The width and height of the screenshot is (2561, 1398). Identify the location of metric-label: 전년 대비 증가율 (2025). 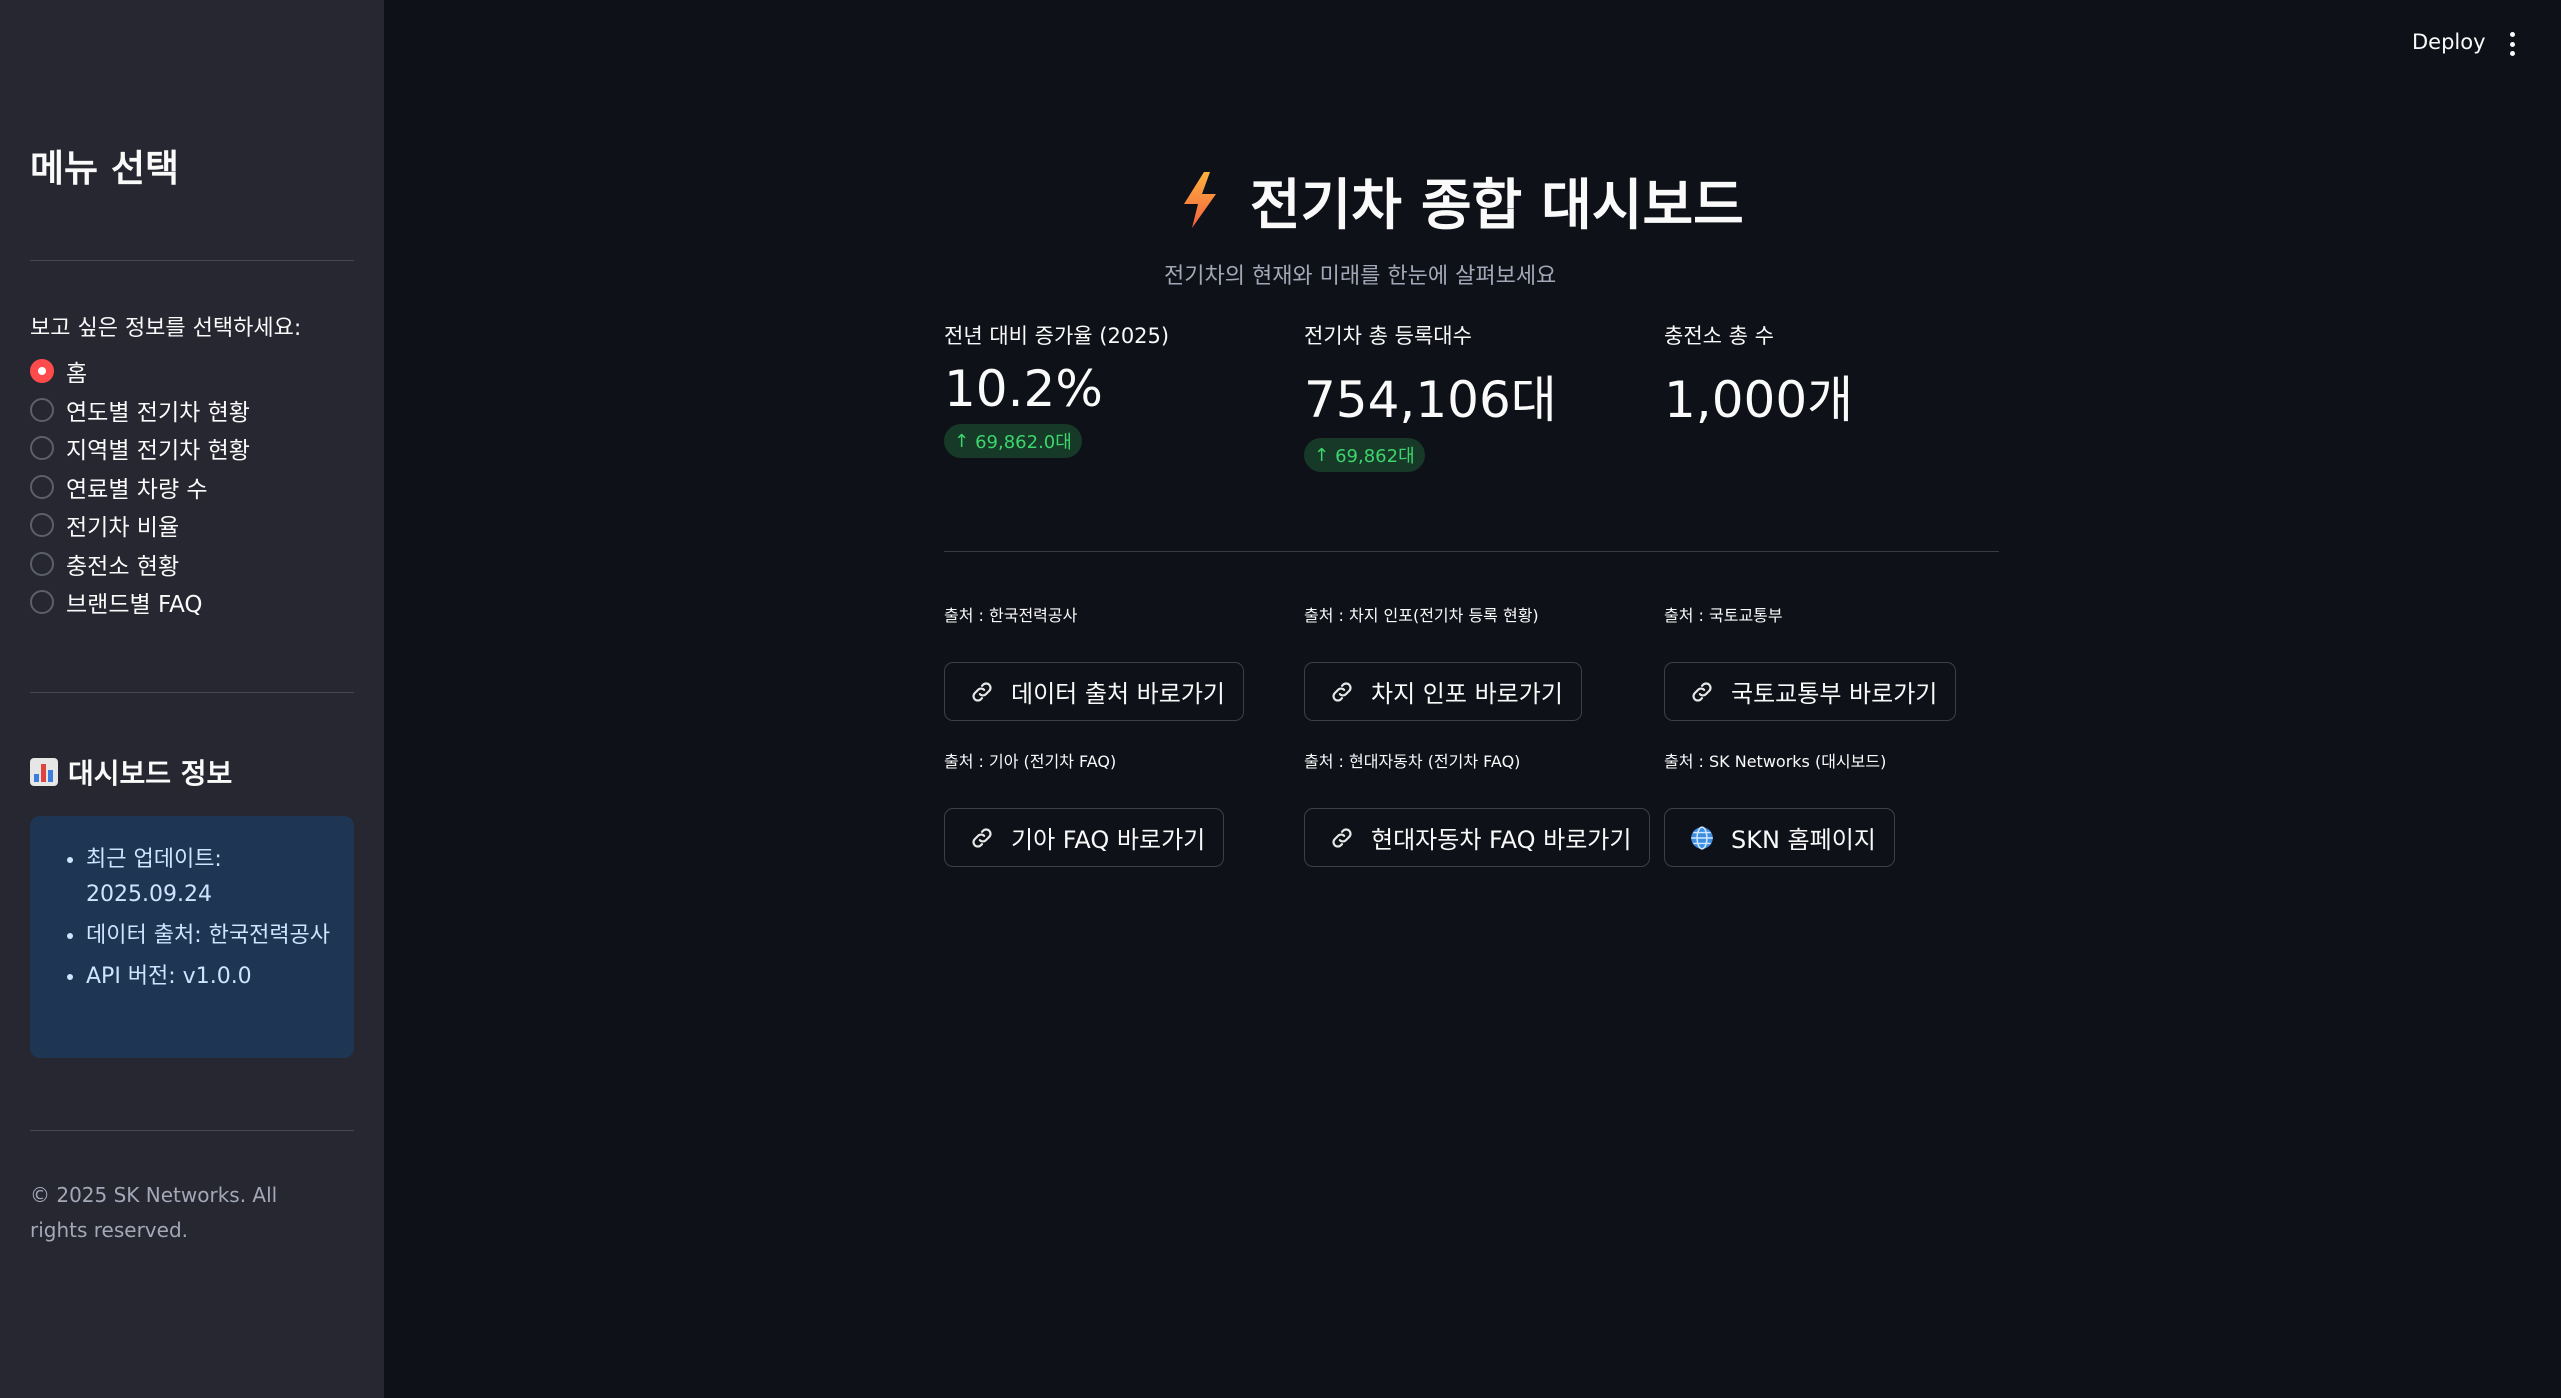
(1057, 336).